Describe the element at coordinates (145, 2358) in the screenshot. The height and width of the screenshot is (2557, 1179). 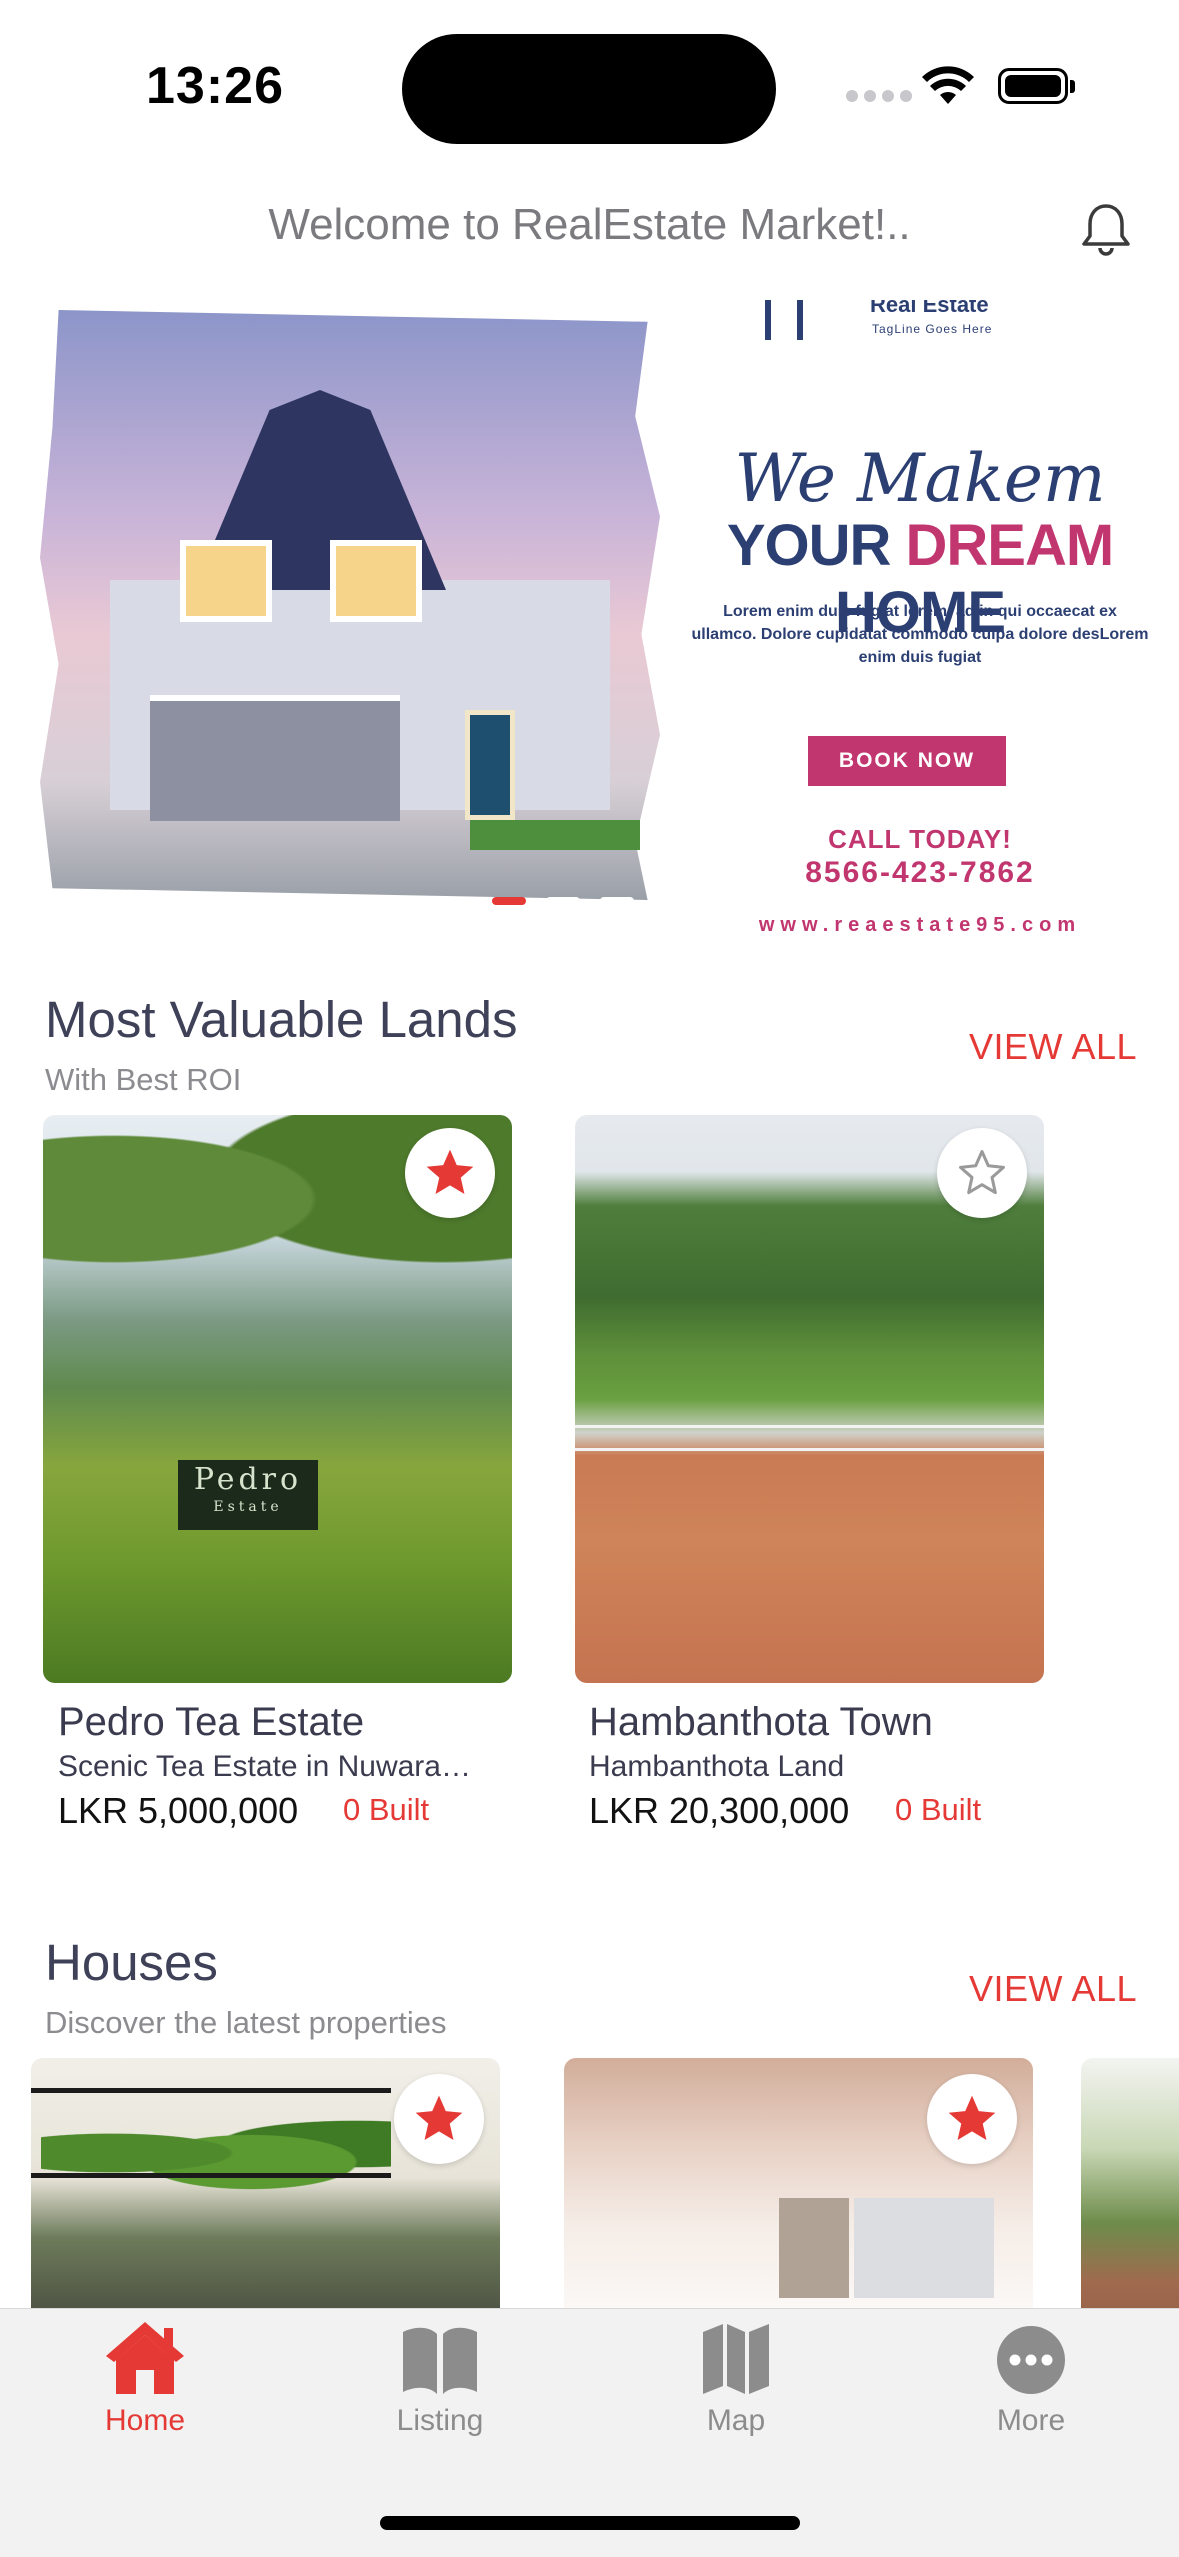
I see `home-icon` at that location.